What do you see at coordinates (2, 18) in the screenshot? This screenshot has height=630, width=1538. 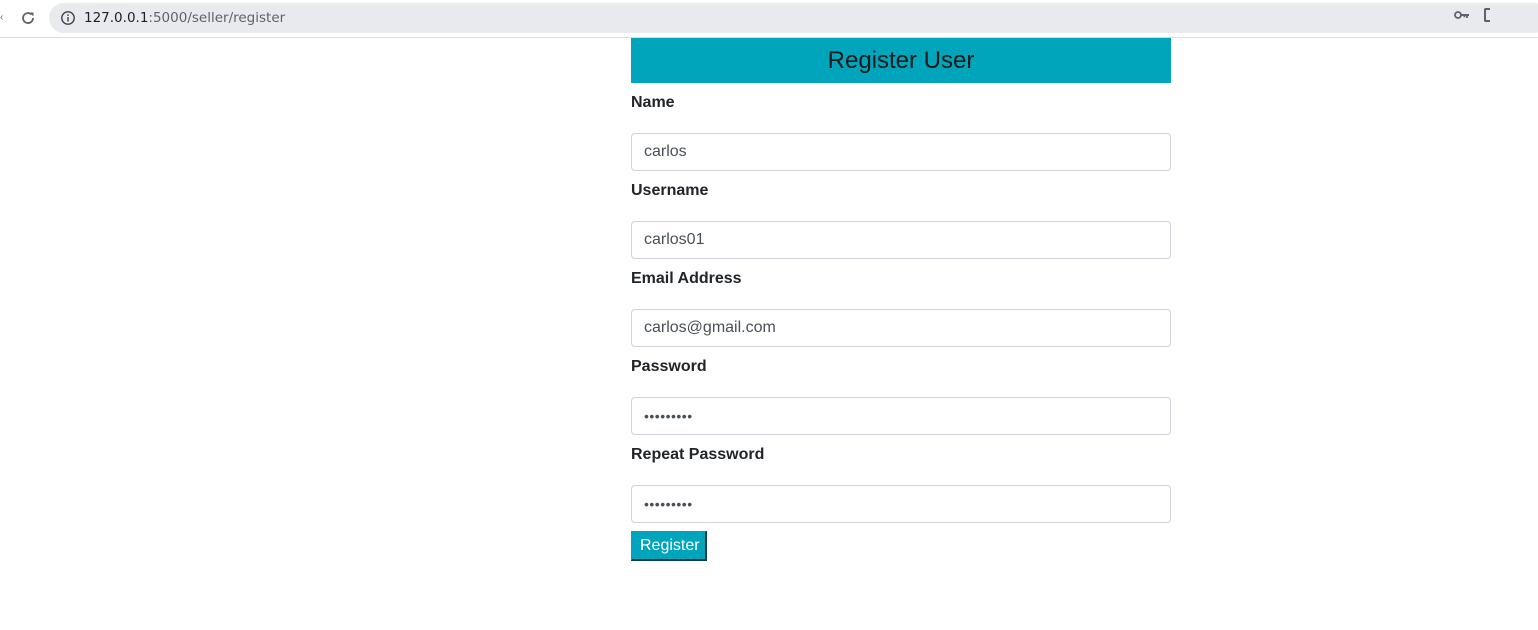 I see `back-arrow-icon: ‹` at bounding box center [2, 18].